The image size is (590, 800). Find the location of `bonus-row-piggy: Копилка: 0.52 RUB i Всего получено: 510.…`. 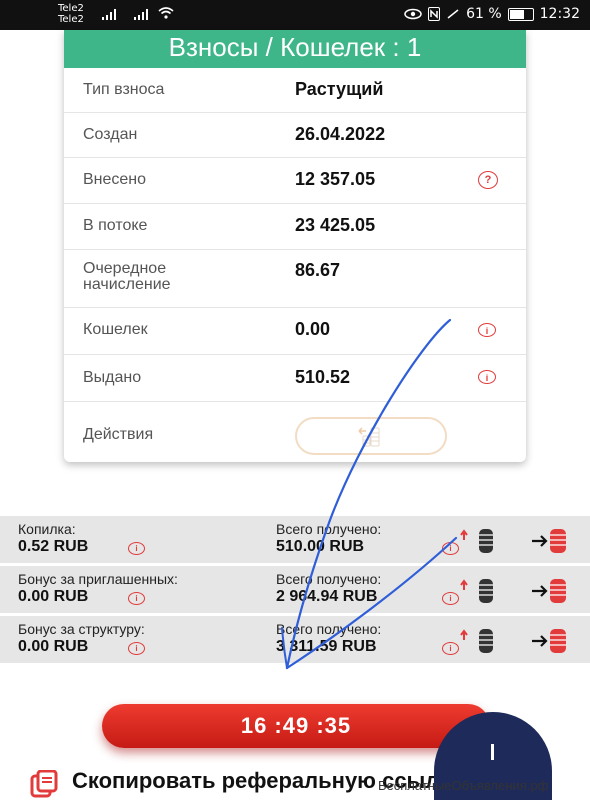

bonus-row-piggy: Копилка: 0.52 RUB i Всего получено: 510.… is located at coordinates (295, 541).